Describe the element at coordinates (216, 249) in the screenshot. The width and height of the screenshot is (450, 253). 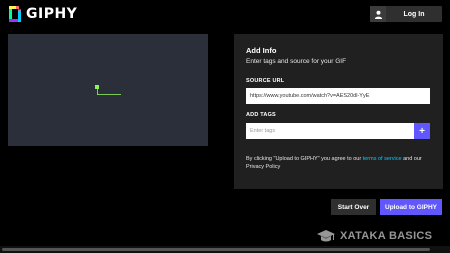
I see `scrollbar-thumb` at that location.